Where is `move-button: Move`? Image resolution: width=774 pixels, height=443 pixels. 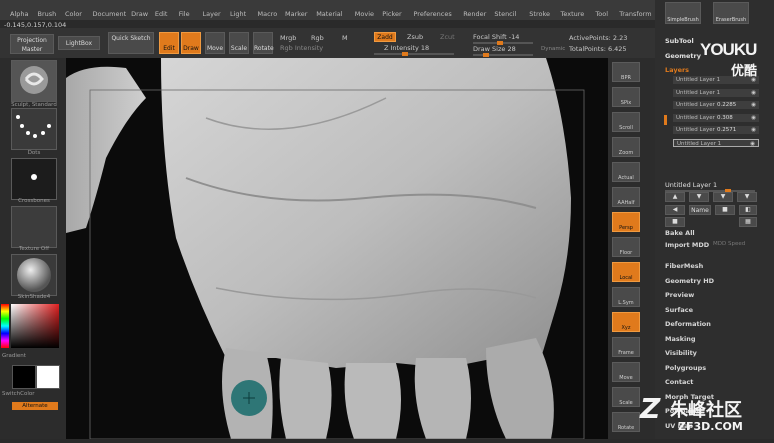
move-button: Move is located at coordinates (215, 43).